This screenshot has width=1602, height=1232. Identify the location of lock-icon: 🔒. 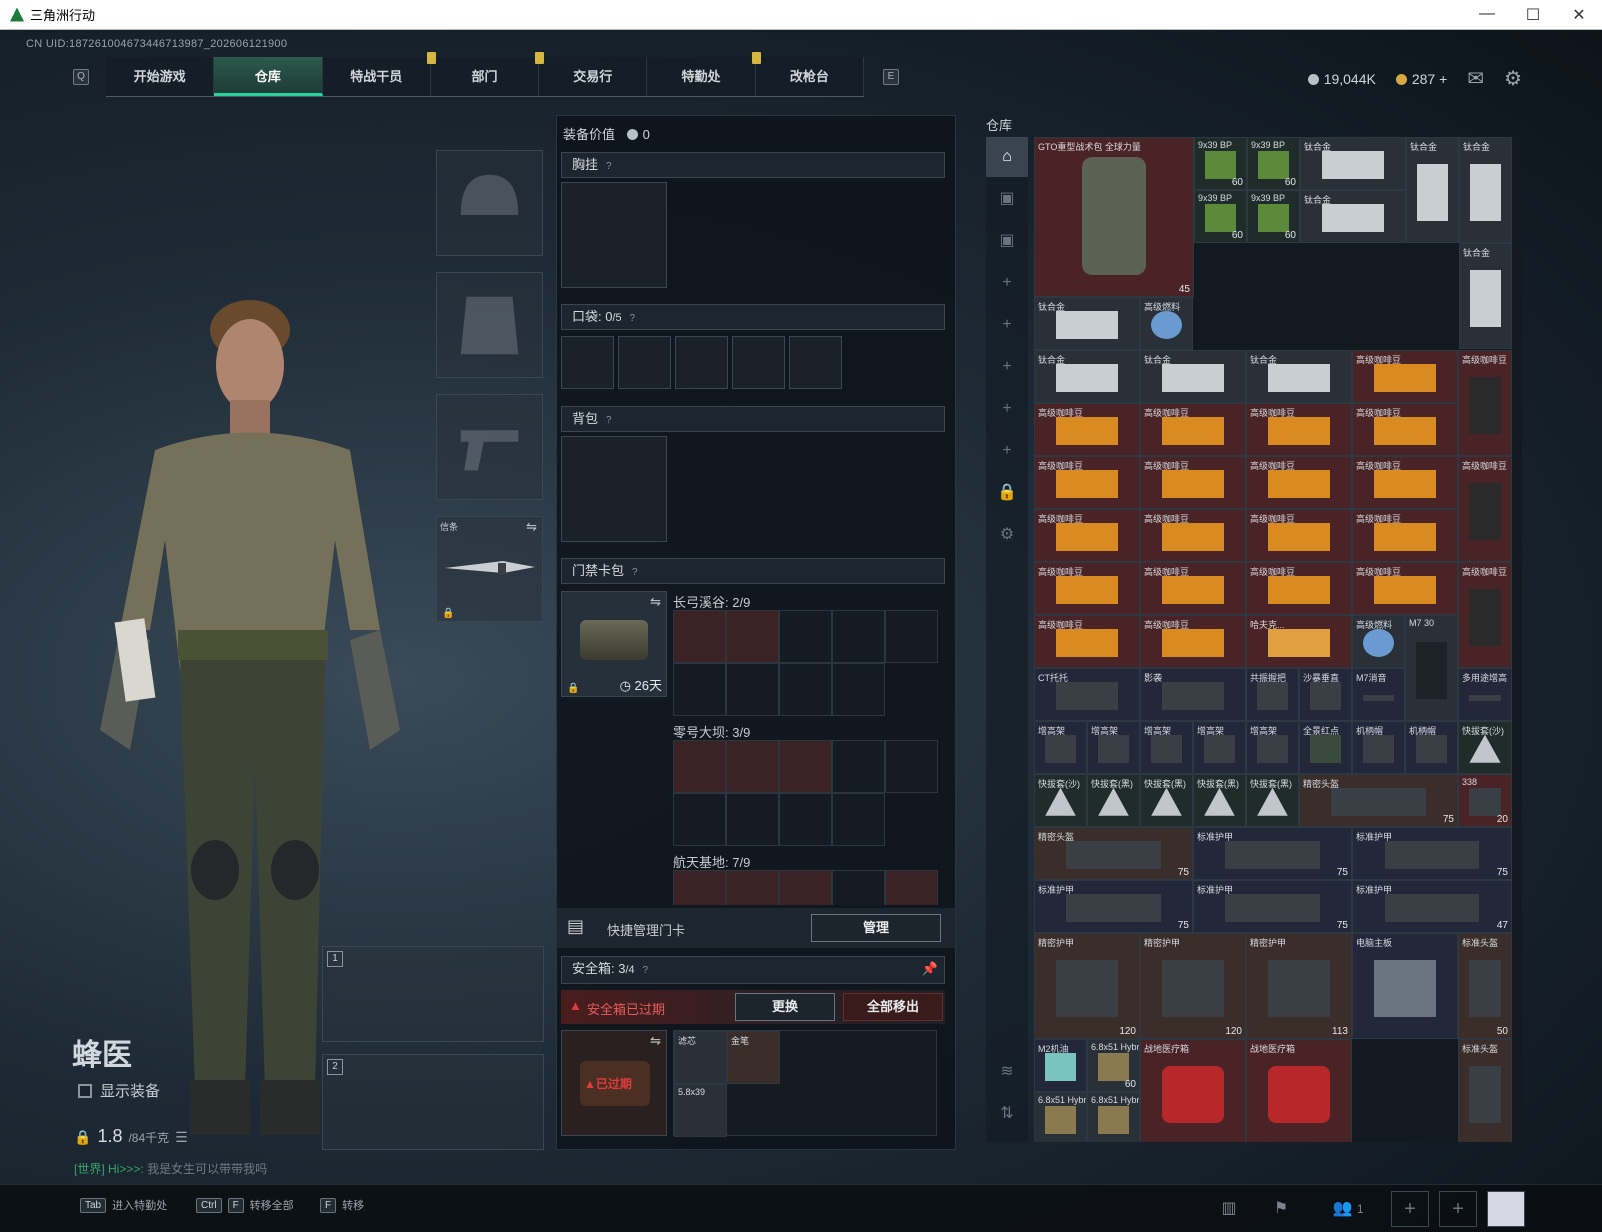
(1007, 493).